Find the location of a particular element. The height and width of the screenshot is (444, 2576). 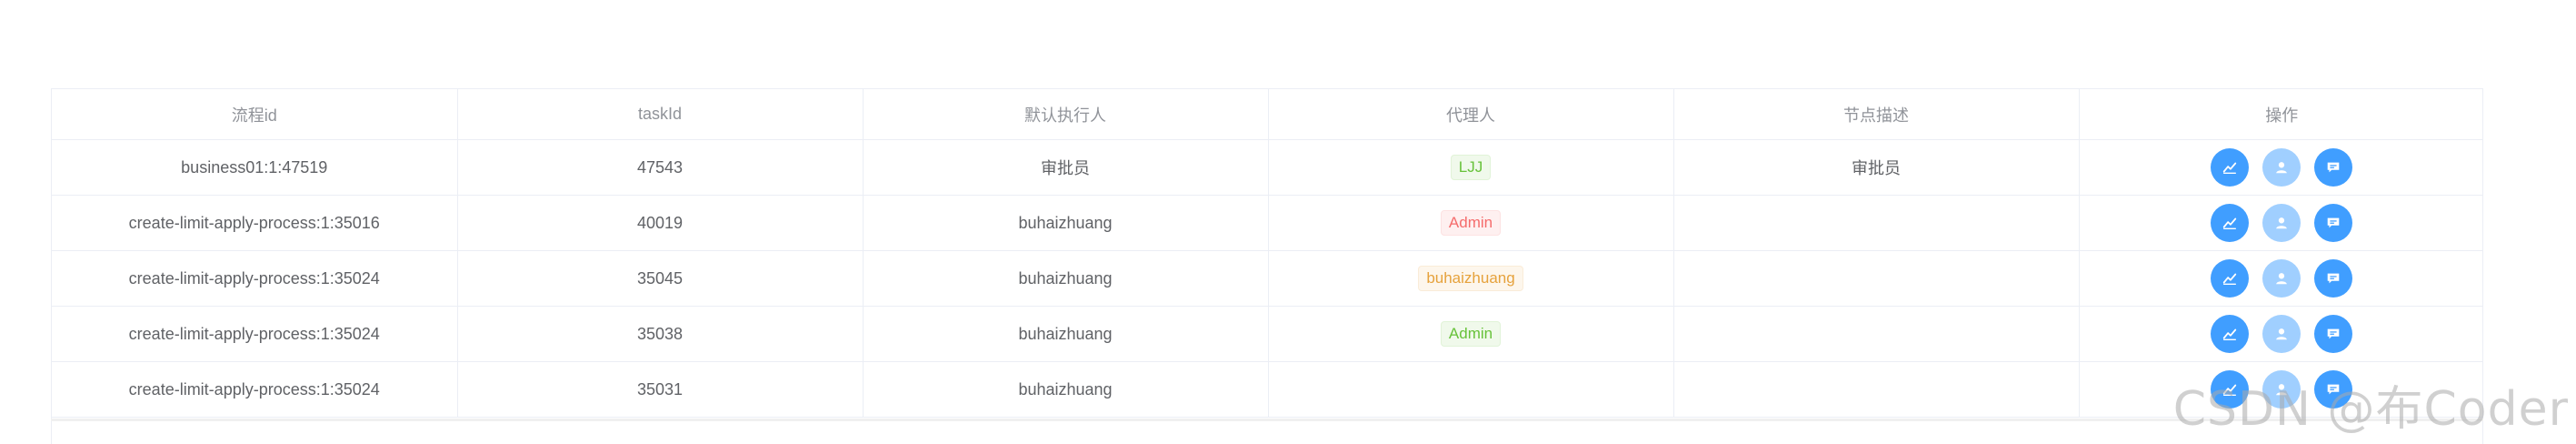

header-agent: 代理人 is located at coordinates (1471, 115).